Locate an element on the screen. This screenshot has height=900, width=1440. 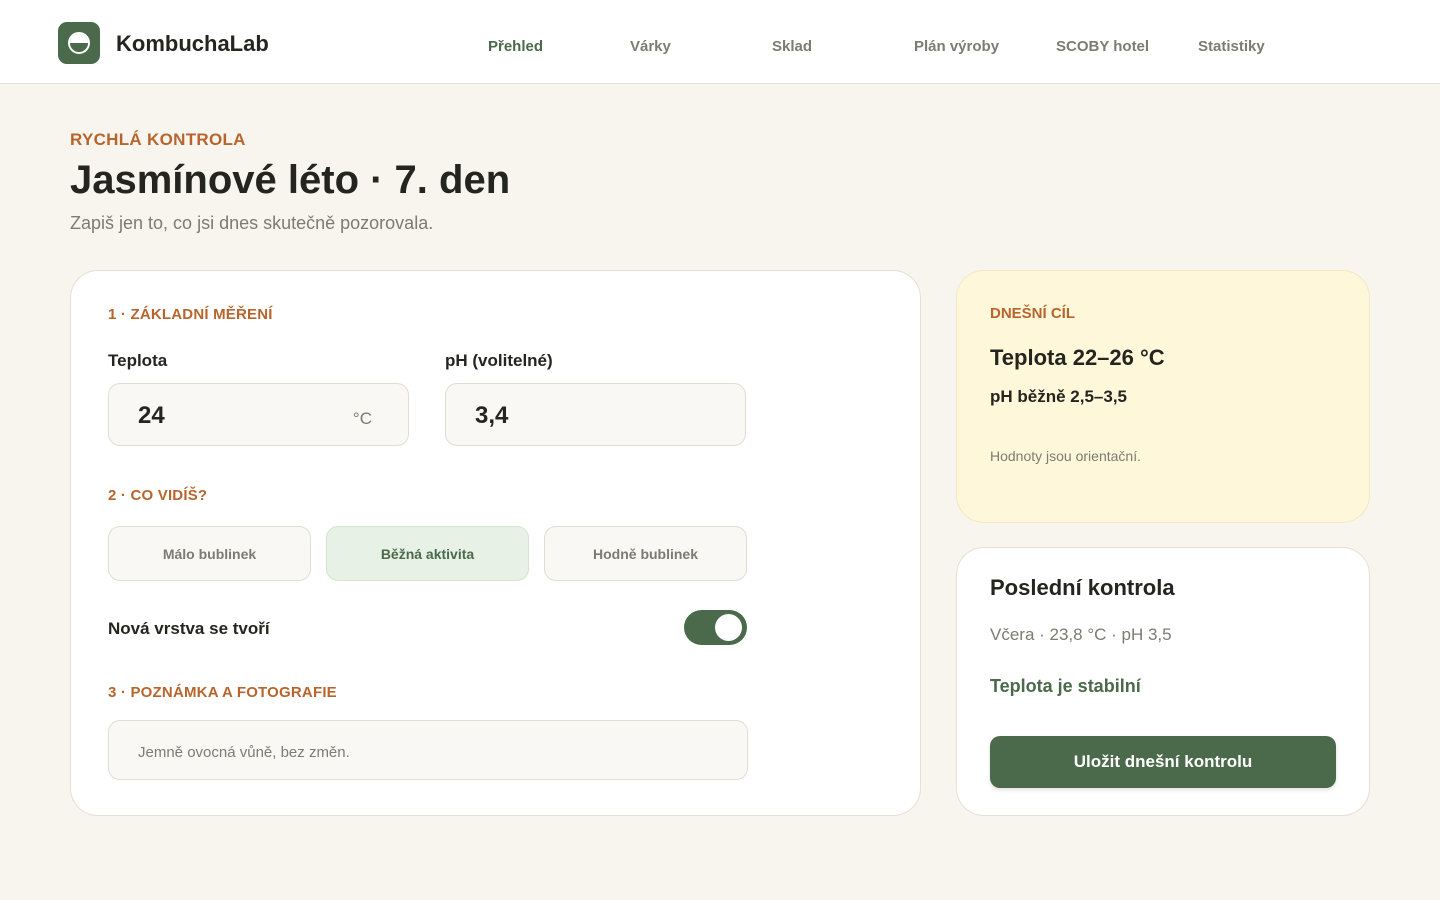
activity-option-low-bubbles: Málo bublinek is located at coordinates (209, 553).